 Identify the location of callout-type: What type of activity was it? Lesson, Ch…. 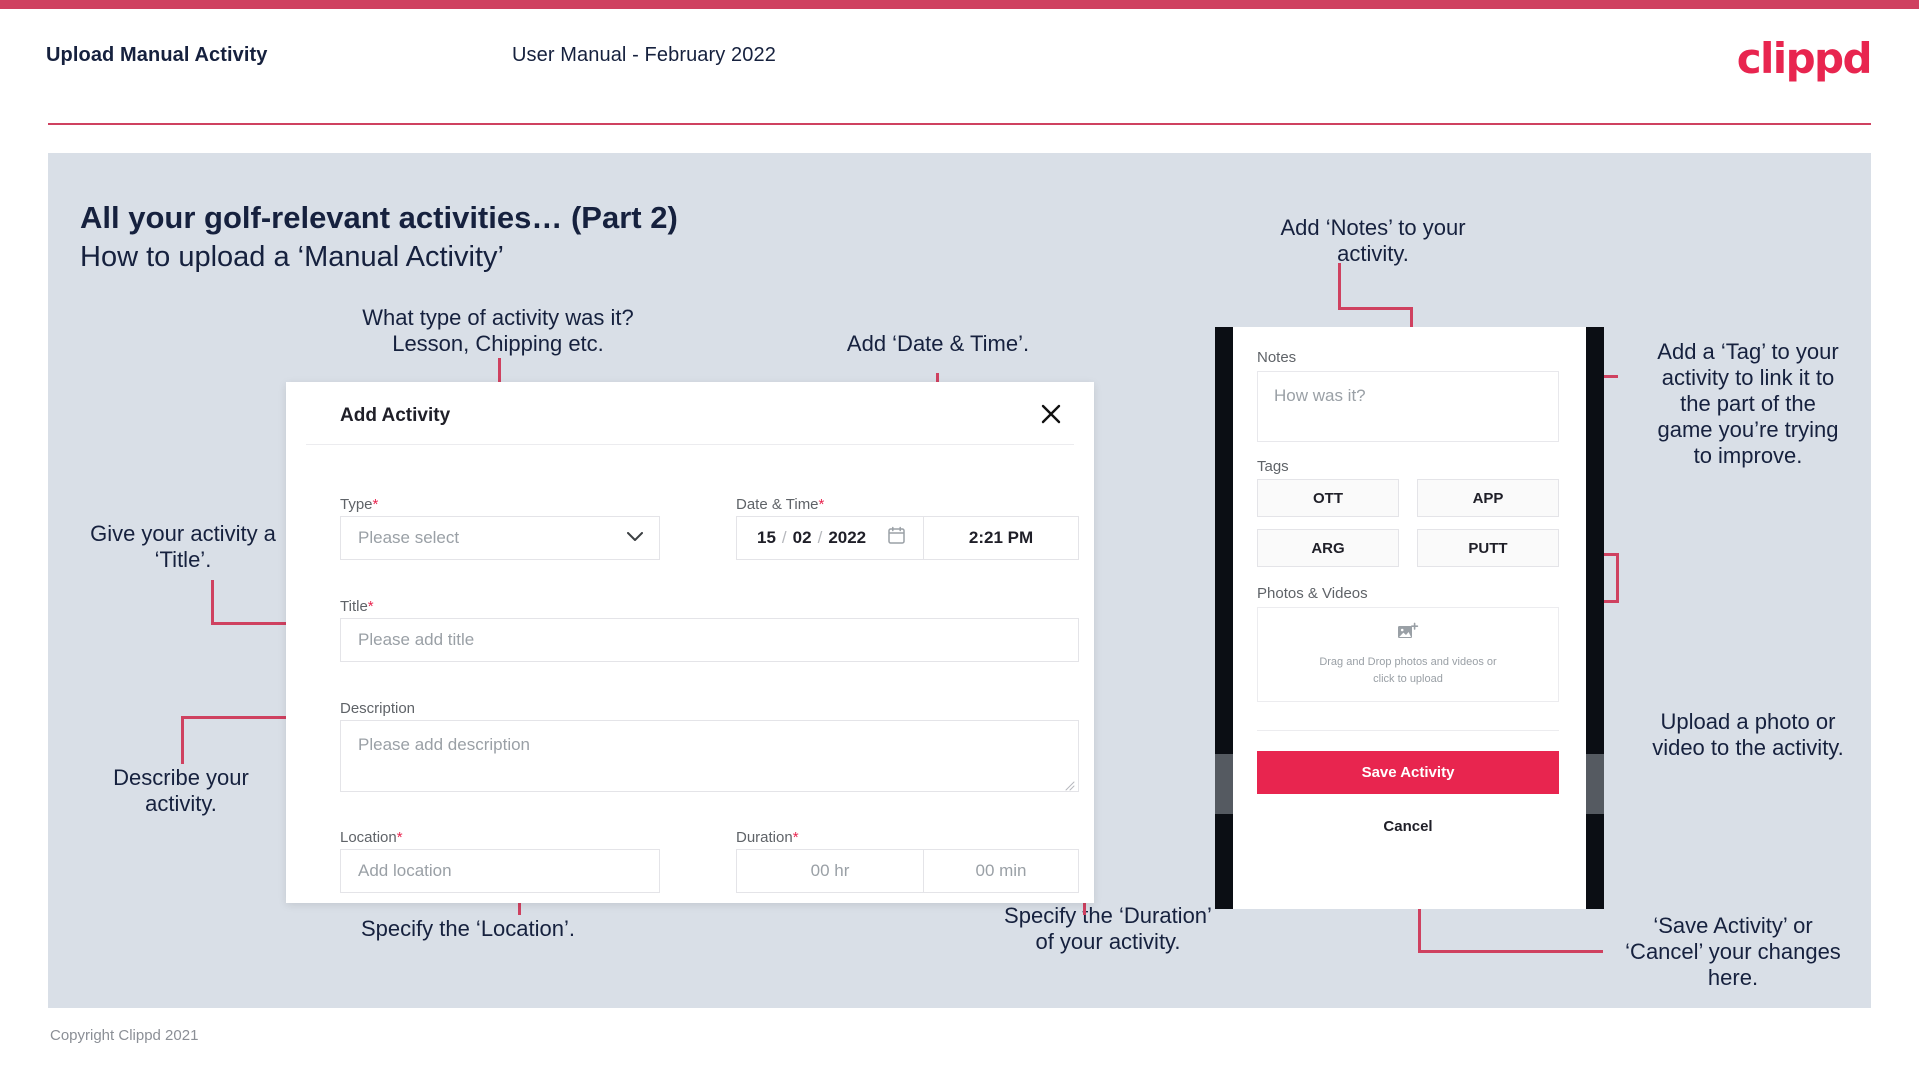
(498, 330).